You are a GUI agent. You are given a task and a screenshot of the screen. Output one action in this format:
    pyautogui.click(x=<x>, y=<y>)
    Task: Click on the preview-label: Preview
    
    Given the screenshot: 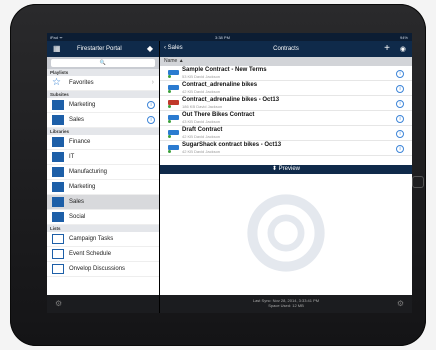 What is the action you would take?
    pyautogui.click(x=289, y=169)
    